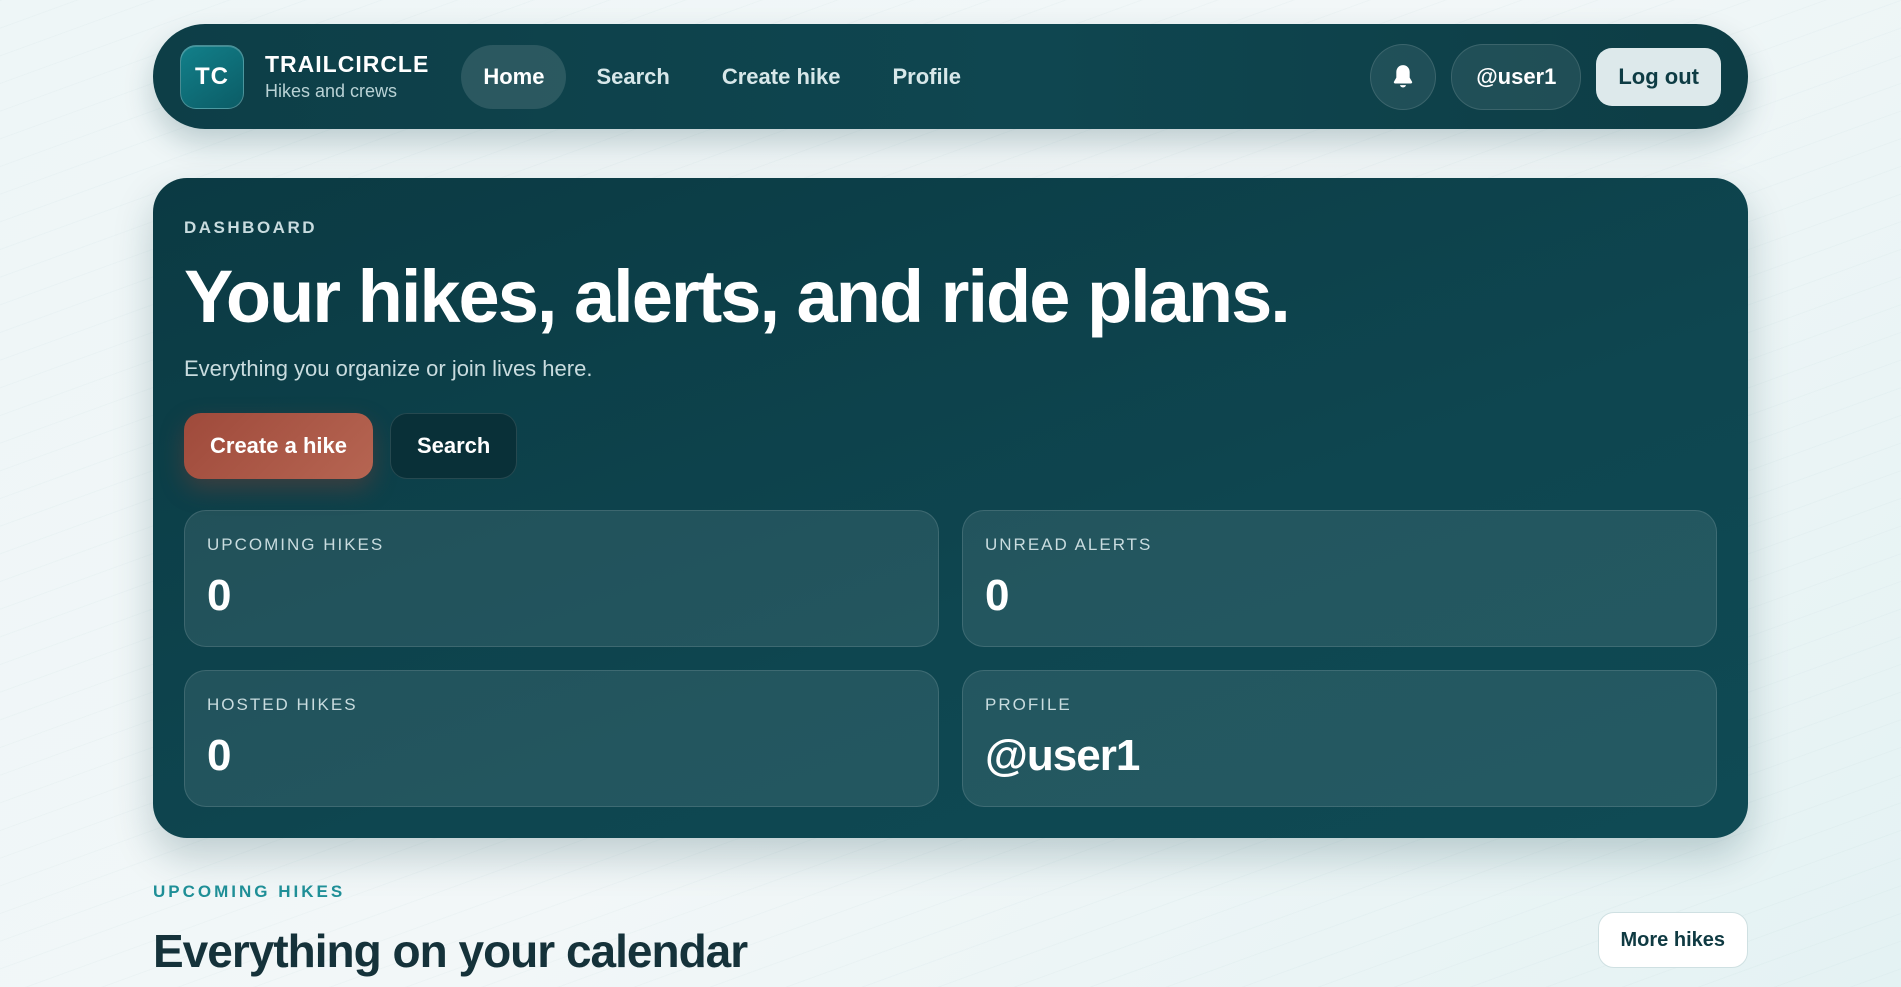 The image size is (1901, 987). Describe the element at coordinates (632, 77) in the screenshot. I see `nav-link-search: Search` at that location.